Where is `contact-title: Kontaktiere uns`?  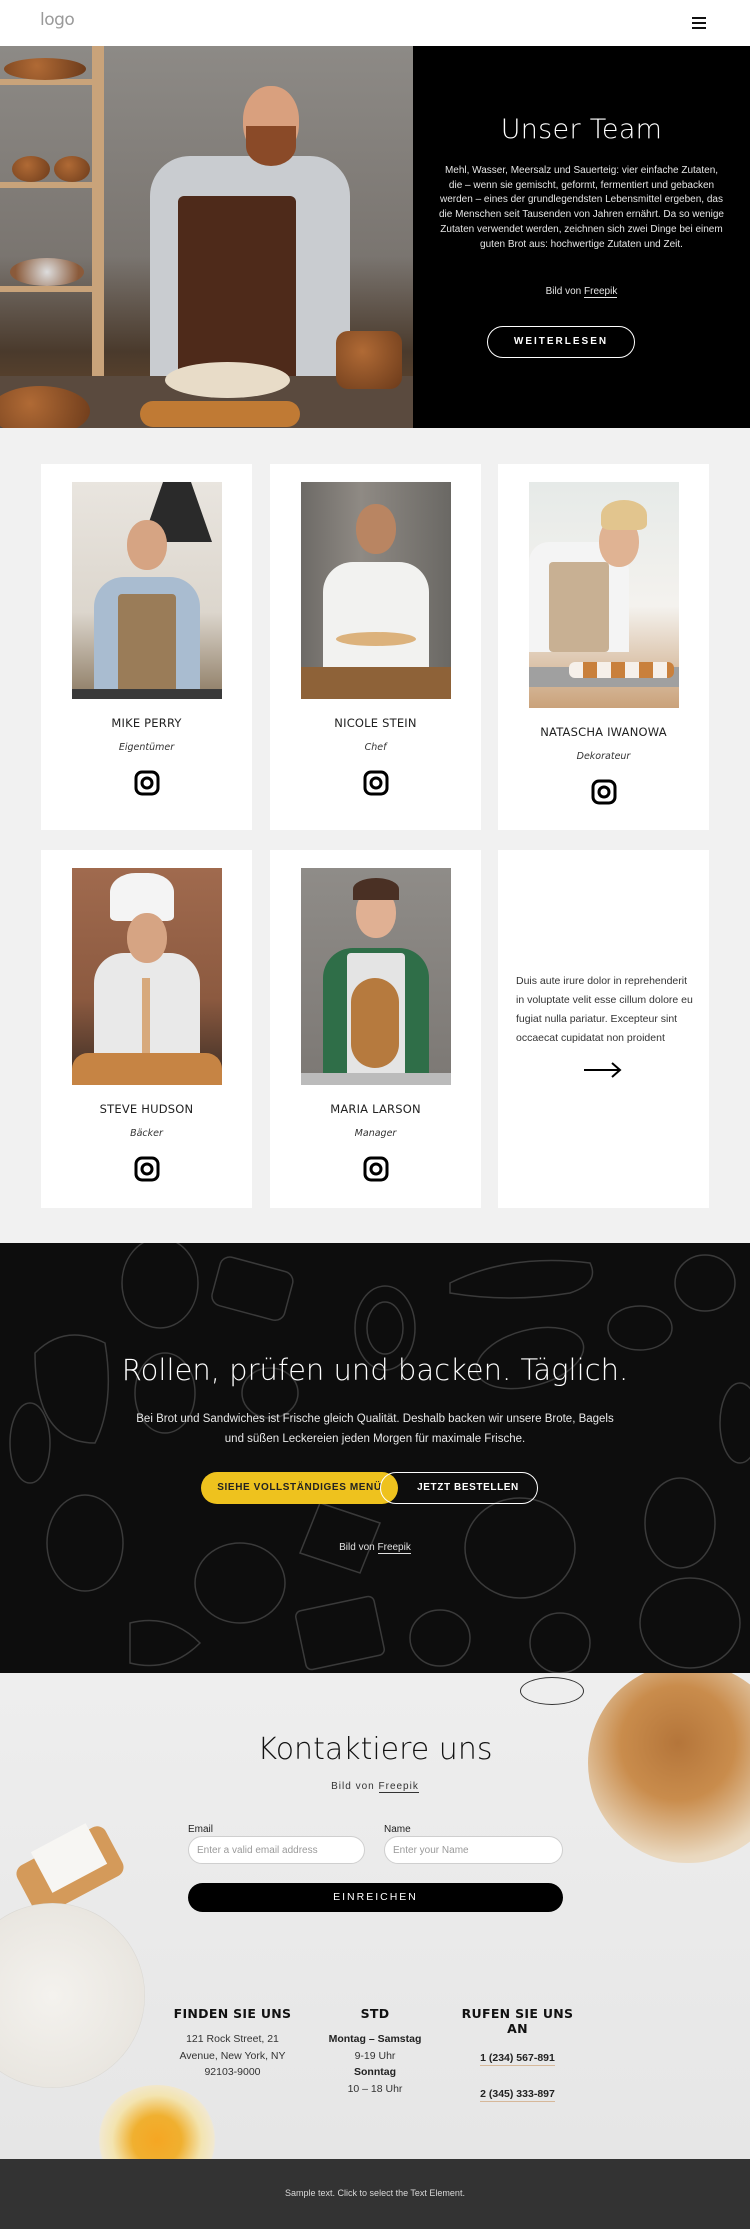 contact-title: Kontaktiere uns is located at coordinates (375, 1749).